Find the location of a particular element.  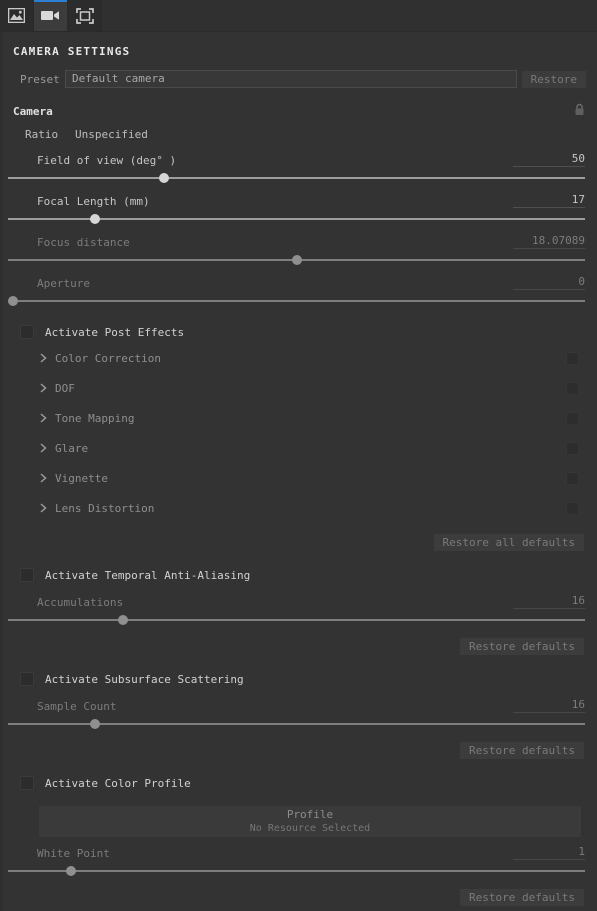

image-icon-button is located at coordinates (17, 15).